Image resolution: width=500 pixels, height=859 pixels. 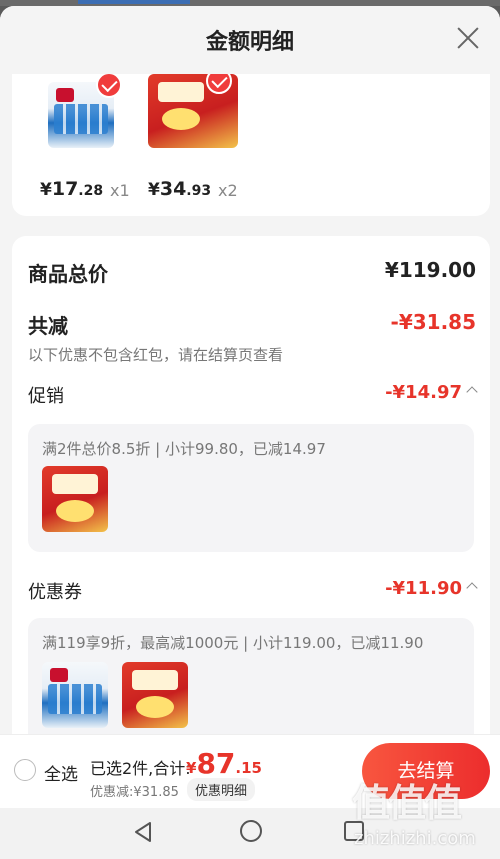 I want to click on product-price: ¥34.93, so click(x=179, y=189).